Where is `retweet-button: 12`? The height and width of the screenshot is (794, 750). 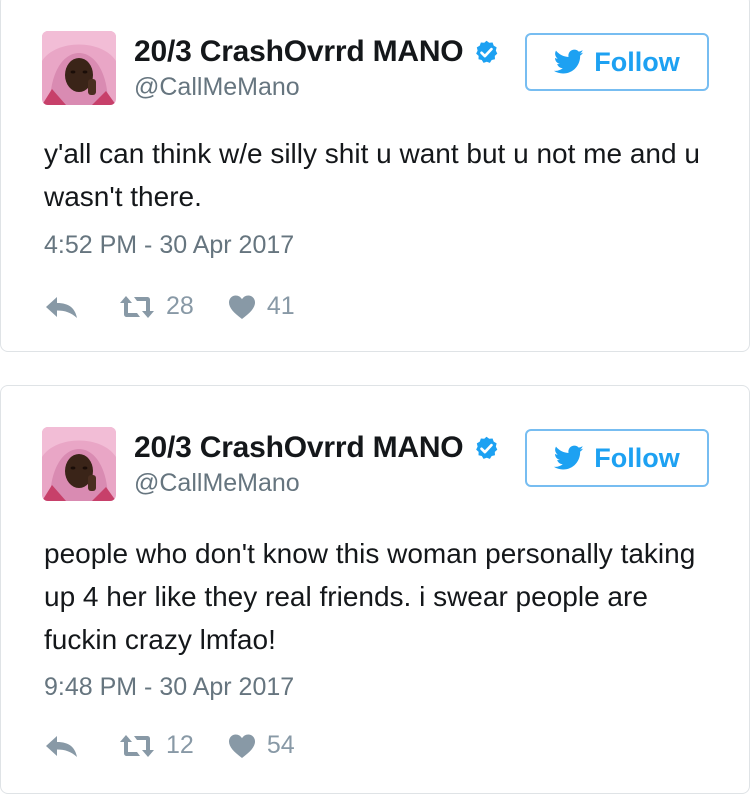
retweet-button: 12 is located at coordinates (136, 745).